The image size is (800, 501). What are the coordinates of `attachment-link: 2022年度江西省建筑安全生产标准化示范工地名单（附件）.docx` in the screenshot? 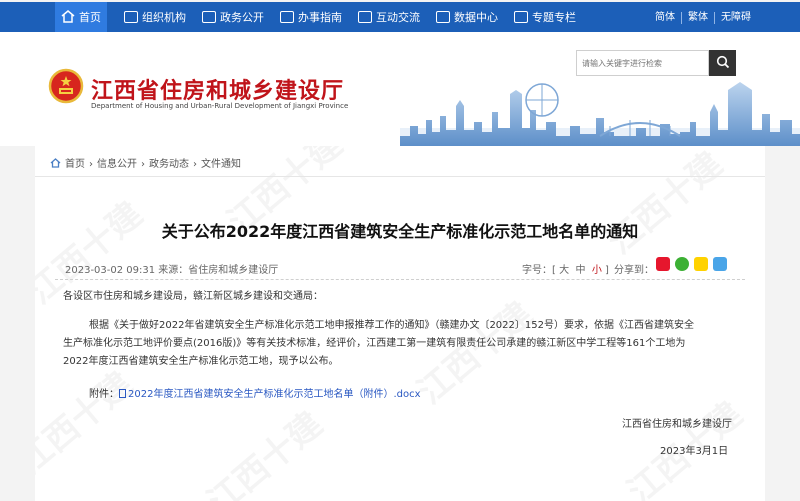 It's located at (270, 394).